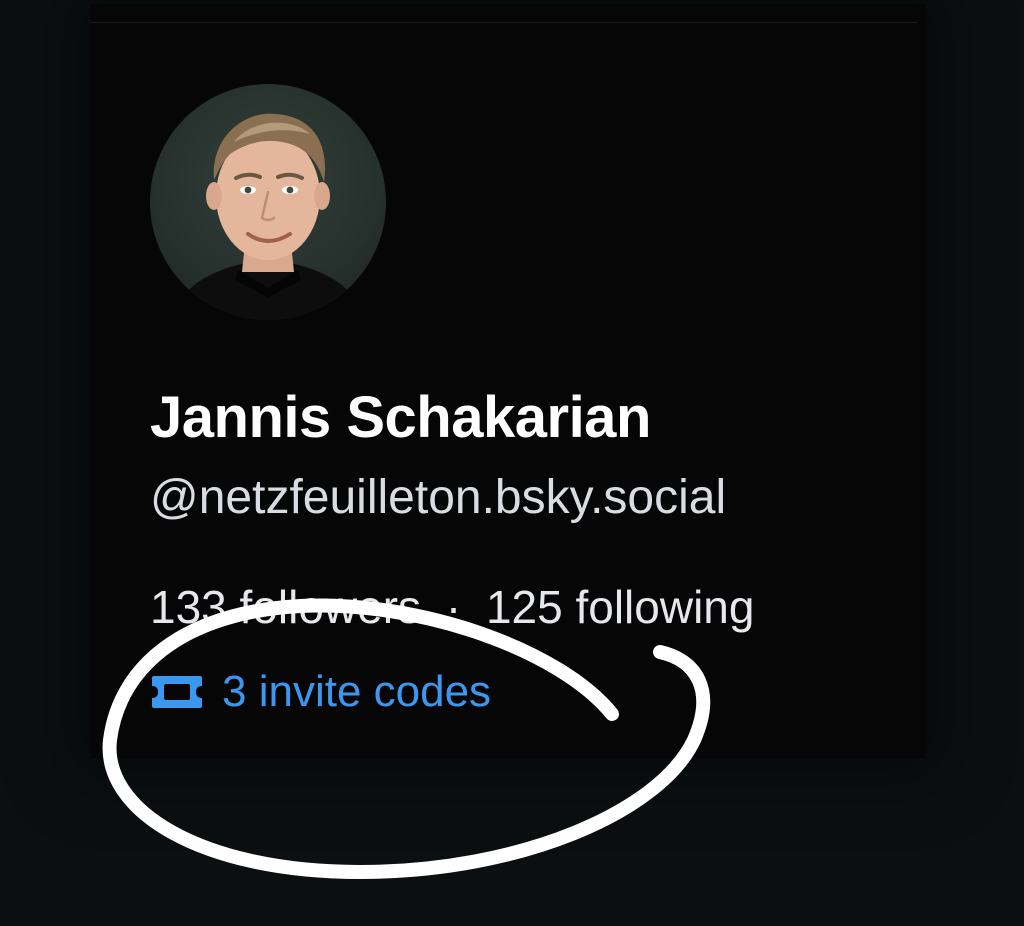 The width and height of the screenshot is (1024, 926). I want to click on following-label: following, so click(664, 607).